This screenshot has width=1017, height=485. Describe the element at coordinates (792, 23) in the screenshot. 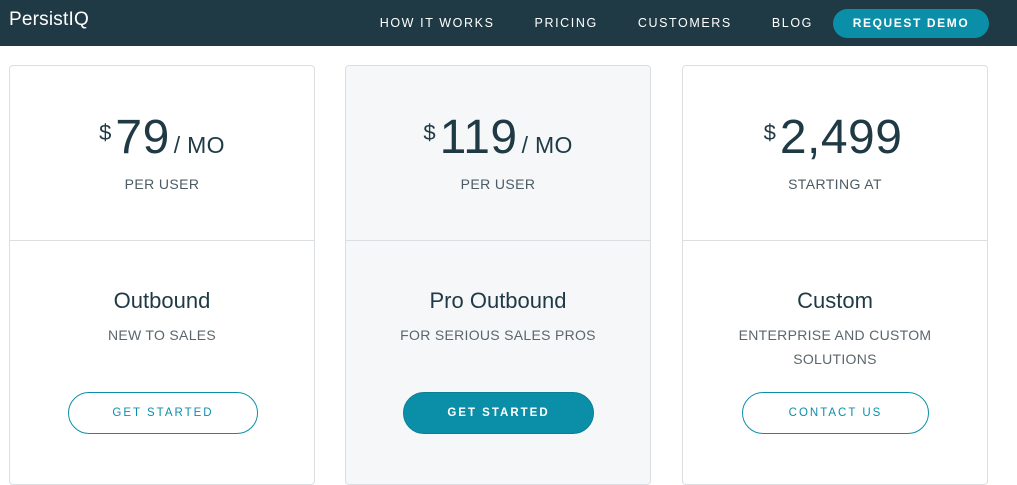

I see `nav-link-blog: BLOG` at that location.